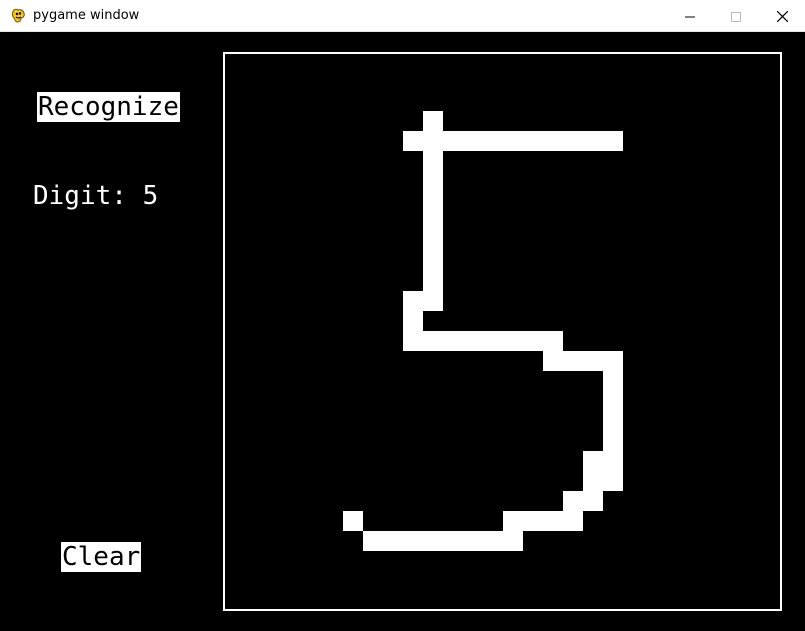  What do you see at coordinates (96, 196) in the screenshot?
I see `recognized-digit-label: Digit: 5` at bounding box center [96, 196].